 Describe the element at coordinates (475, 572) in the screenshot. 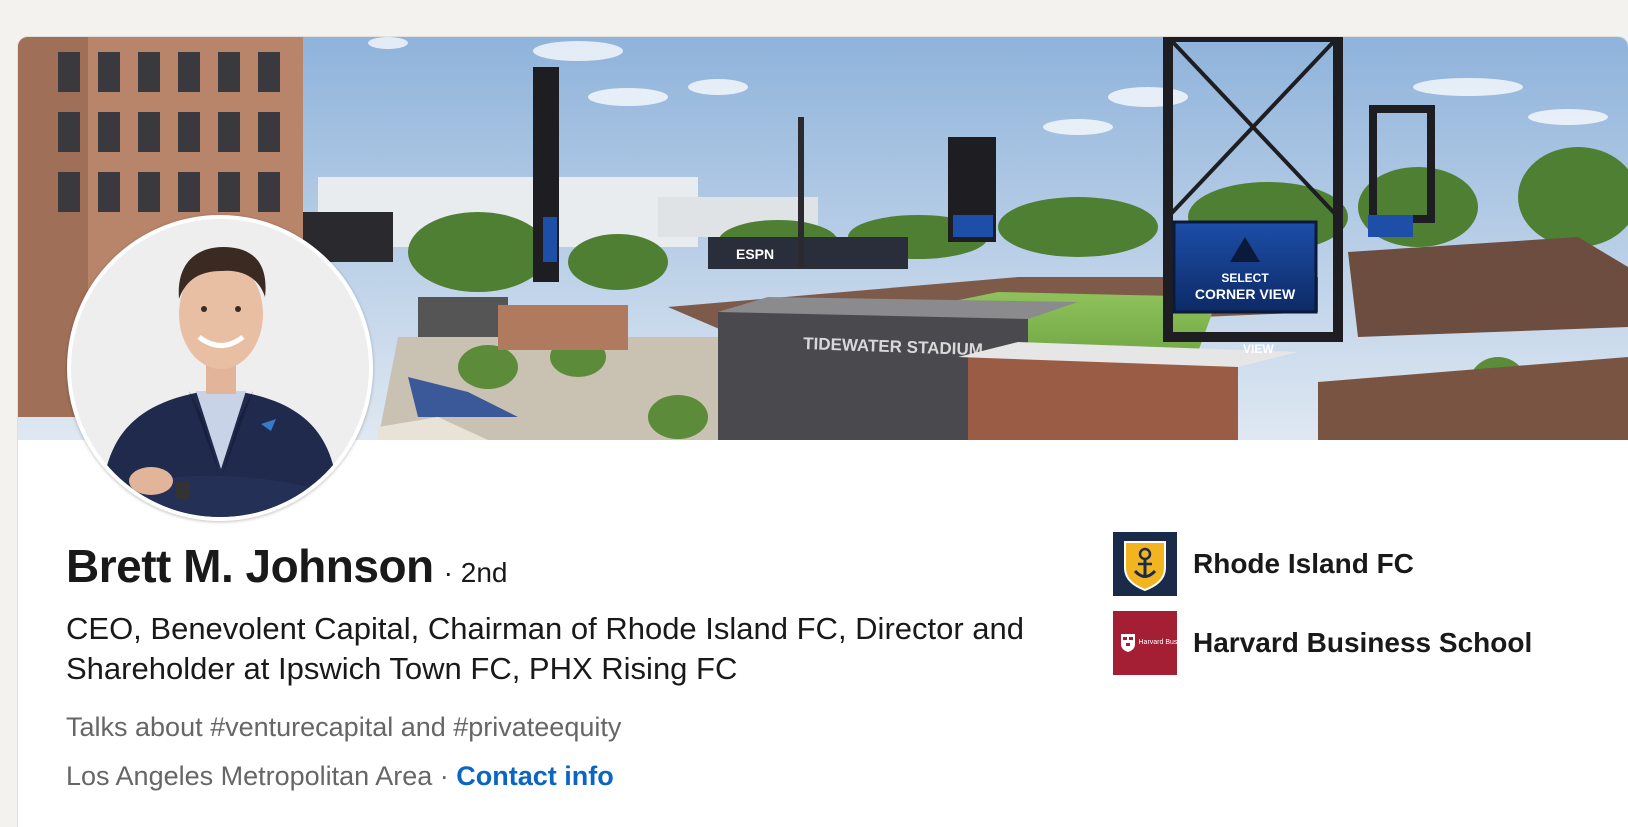

I see `connection-degree: · 2nd` at that location.